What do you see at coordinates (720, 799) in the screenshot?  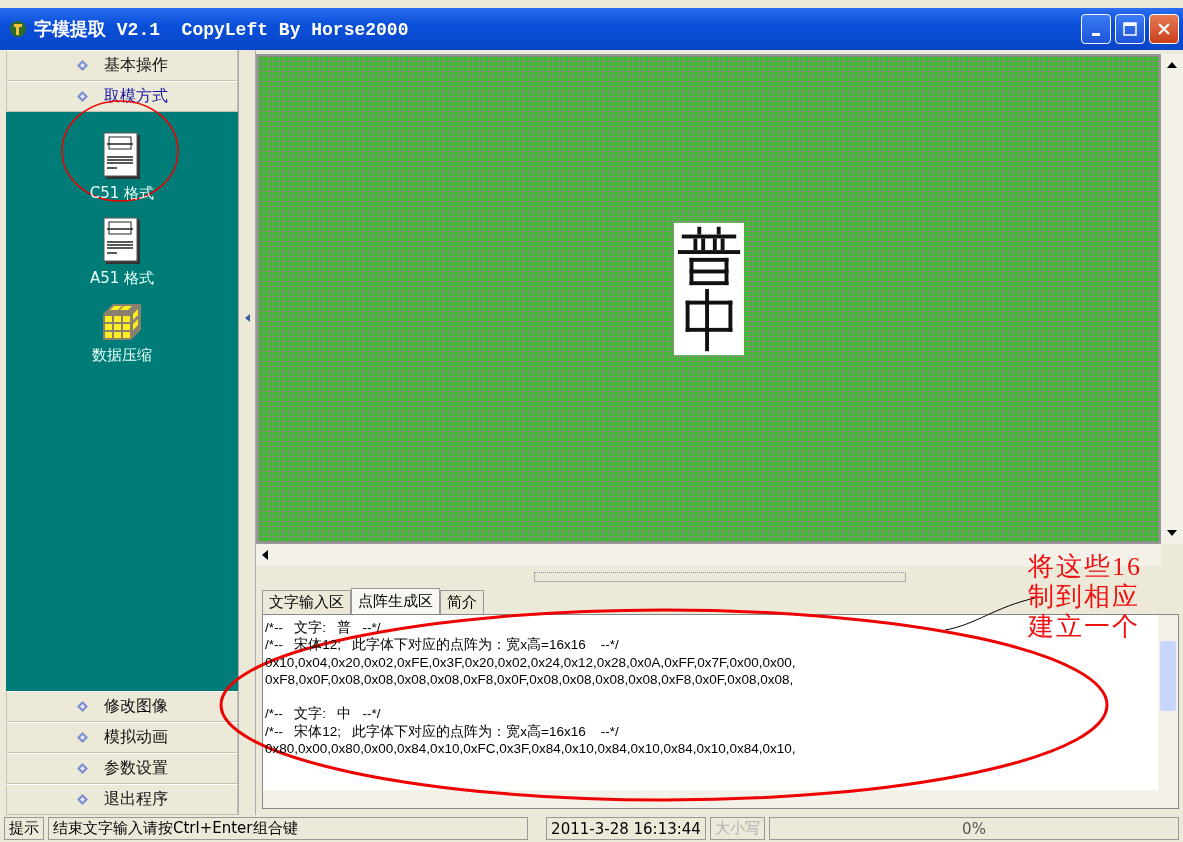 I see `text-horizontal-scrollbar` at bounding box center [720, 799].